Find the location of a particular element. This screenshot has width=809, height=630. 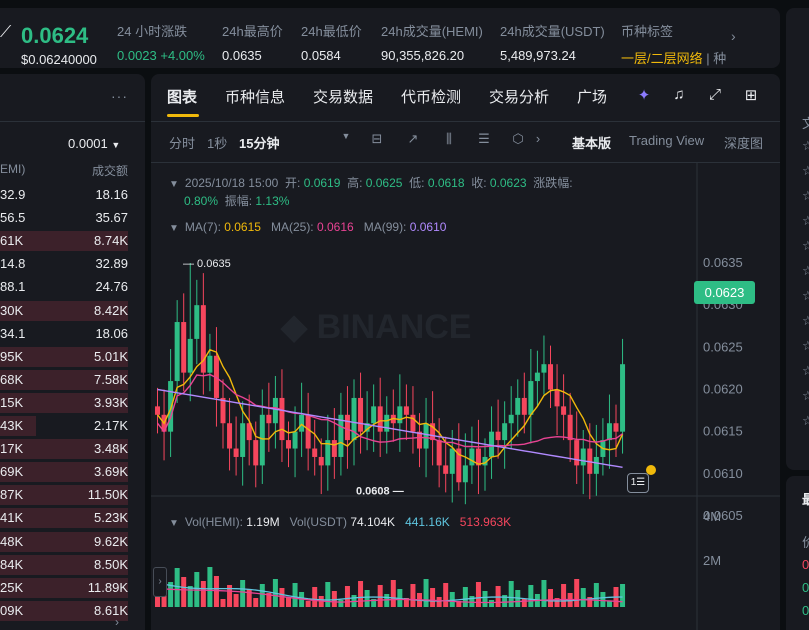

draw-tool-icon: ↗ is located at coordinates (413, 140).